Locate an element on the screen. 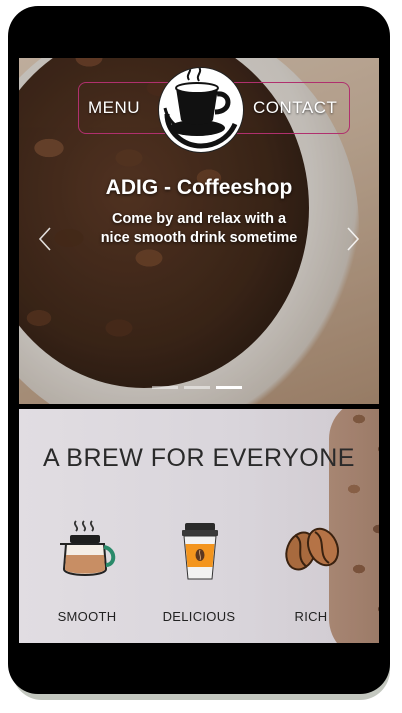 This screenshot has width=402, height=713. carousel-indicators is located at coordinates (197, 387).